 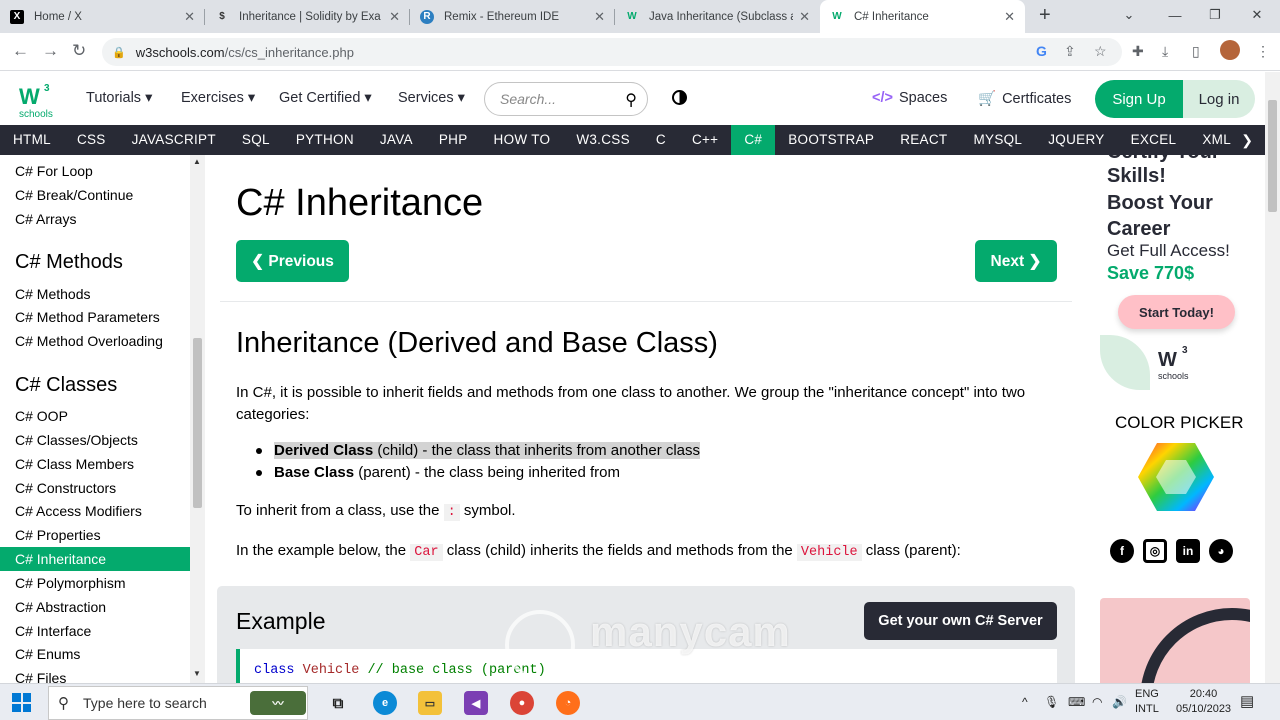 I want to click on menu-services: Services ▾, so click(x=431, y=98).